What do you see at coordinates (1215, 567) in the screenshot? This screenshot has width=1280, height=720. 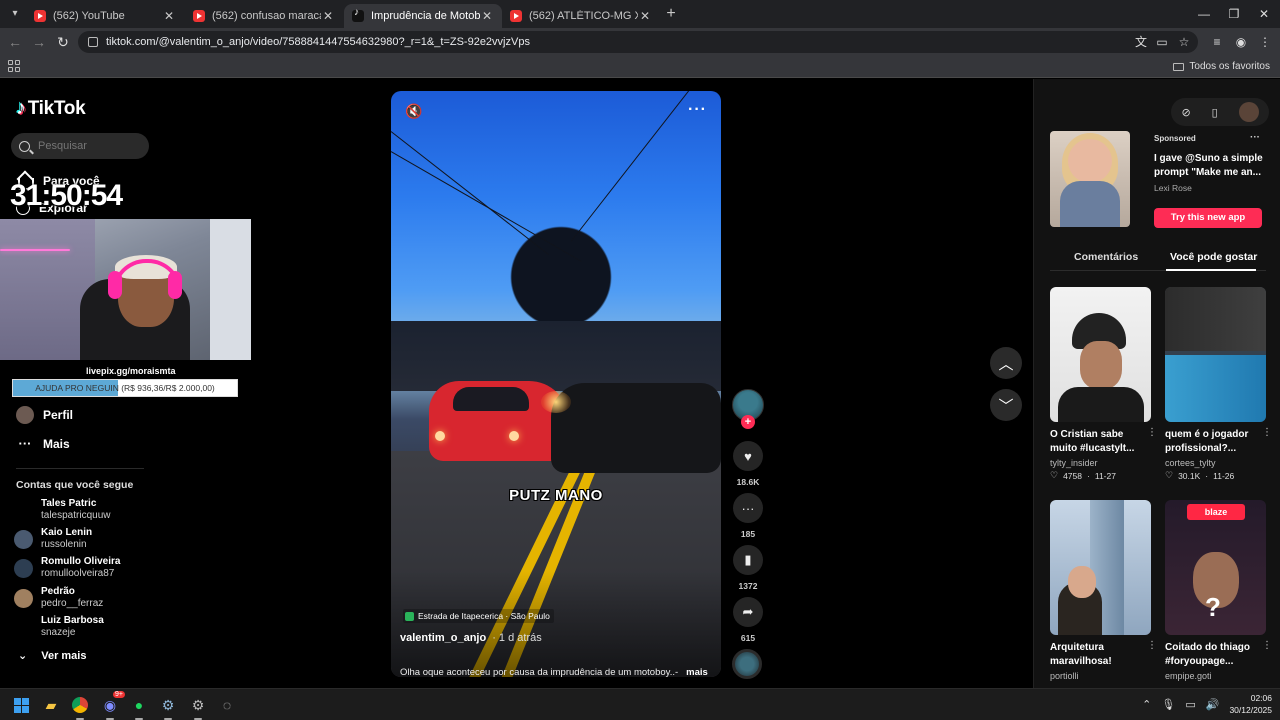 I see `video-thumbnail: blaze ?` at bounding box center [1215, 567].